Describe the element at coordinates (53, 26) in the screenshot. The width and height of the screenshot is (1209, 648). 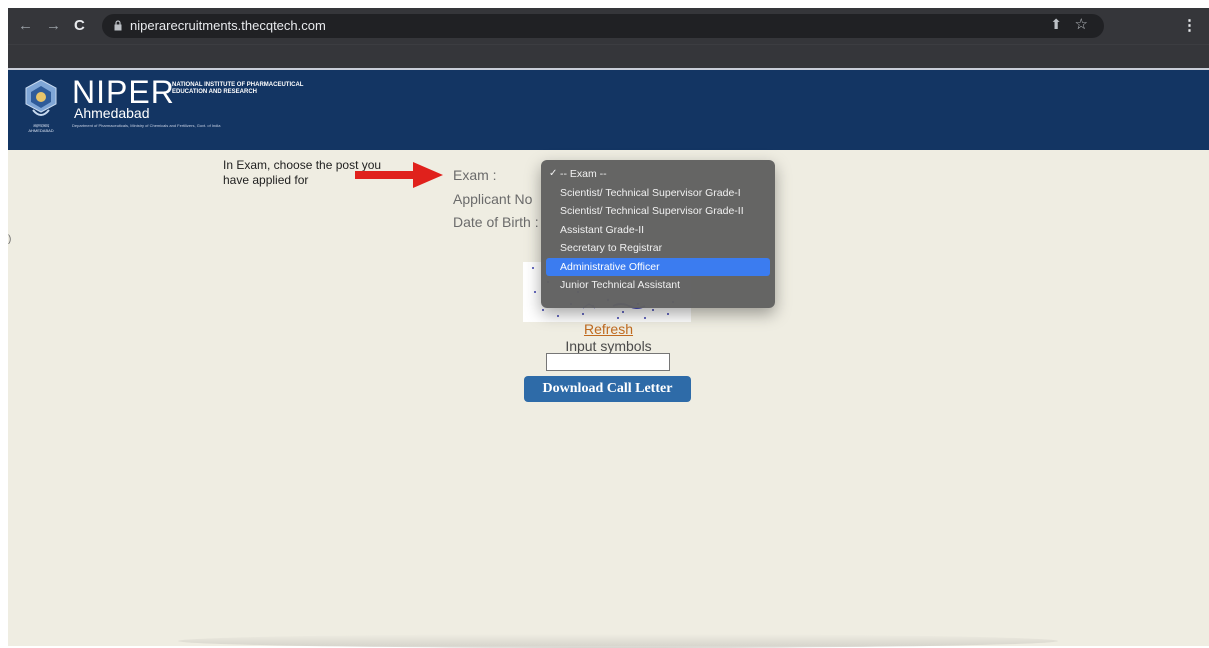
I see `forward-icon: →` at that location.